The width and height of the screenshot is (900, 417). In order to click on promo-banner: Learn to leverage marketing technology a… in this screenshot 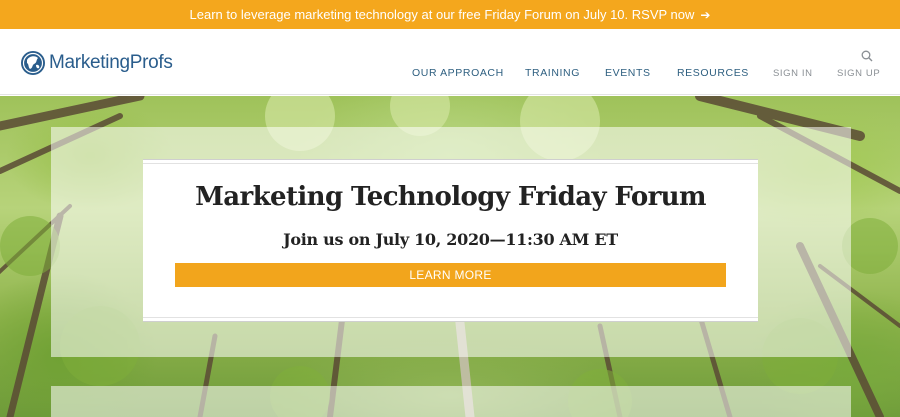, I will do `click(450, 14)`.